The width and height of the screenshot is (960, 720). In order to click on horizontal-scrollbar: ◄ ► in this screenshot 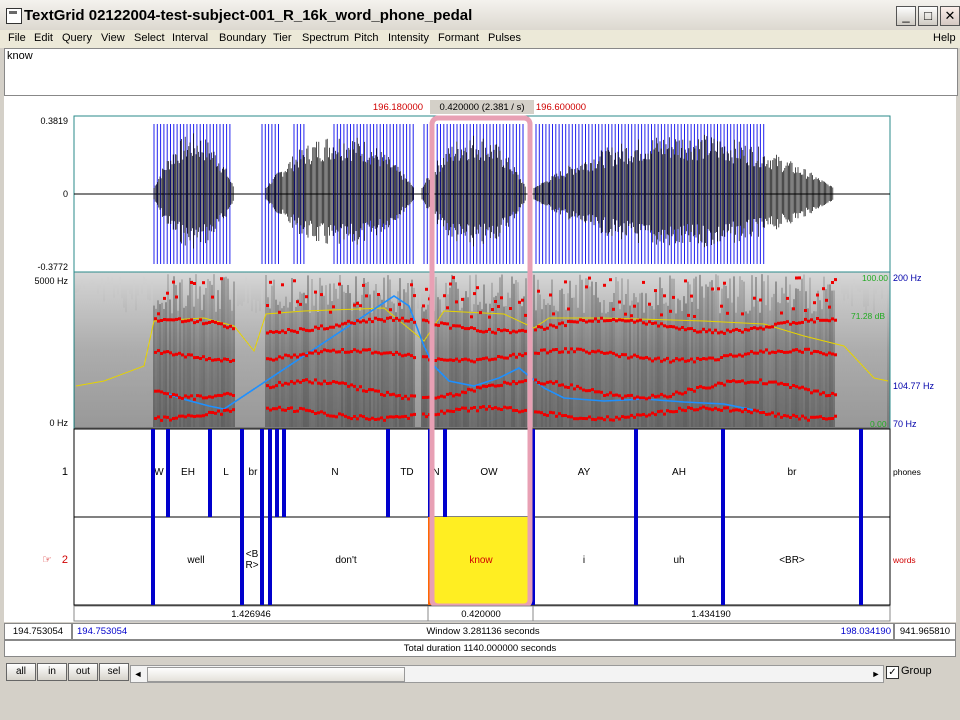, I will do `click(507, 674)`.